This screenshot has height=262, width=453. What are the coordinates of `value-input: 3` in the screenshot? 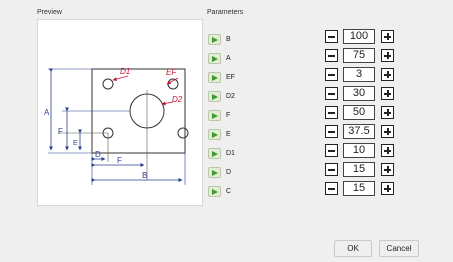 It's located at (359, 74).